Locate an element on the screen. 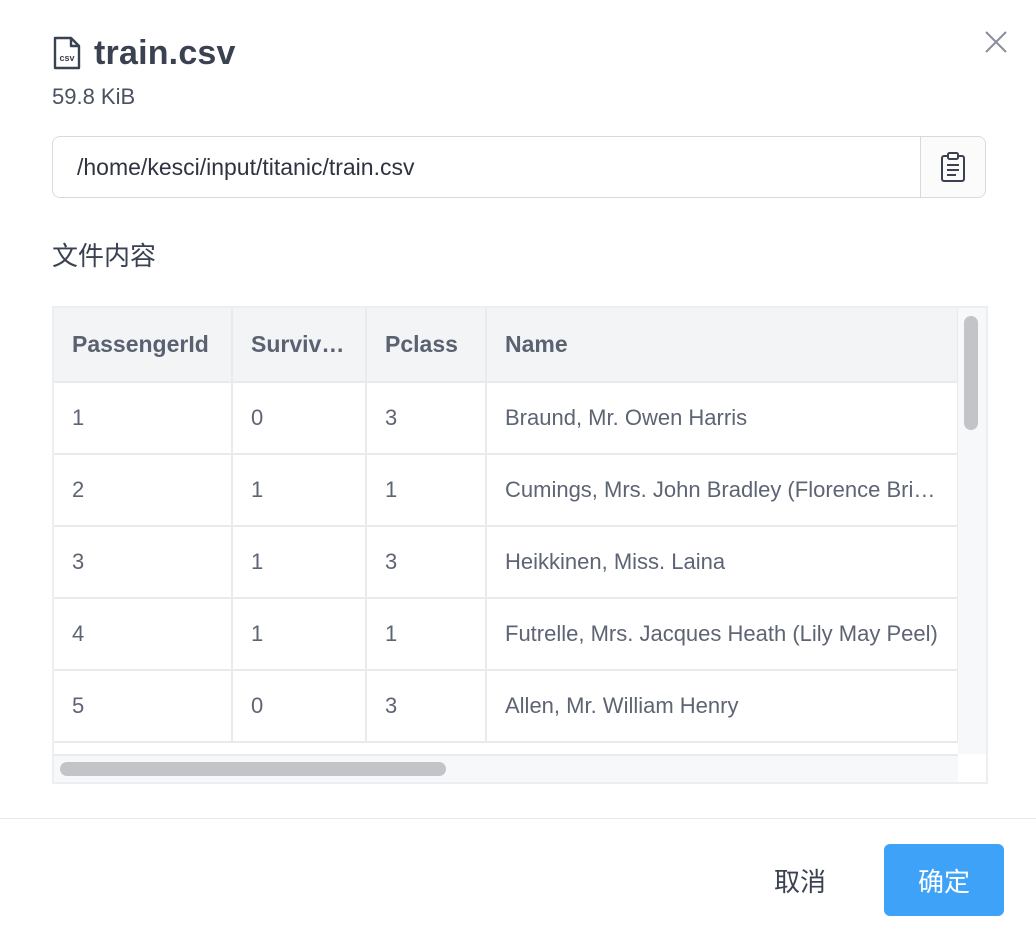 The image size is (1036, 940). close-button is located at coordinates (996, 42).